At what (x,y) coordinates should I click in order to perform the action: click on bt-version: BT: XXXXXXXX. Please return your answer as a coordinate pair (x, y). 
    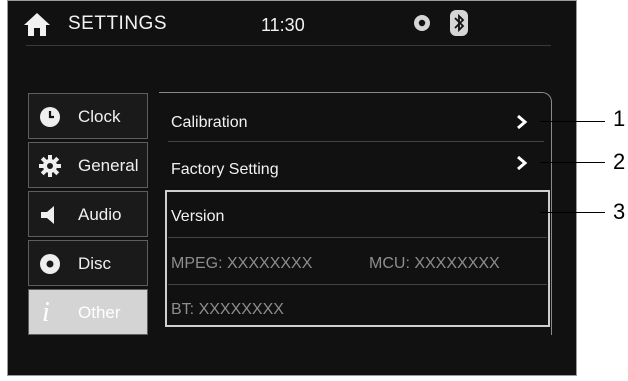
    Looking at the image, I should click on (227, 309).